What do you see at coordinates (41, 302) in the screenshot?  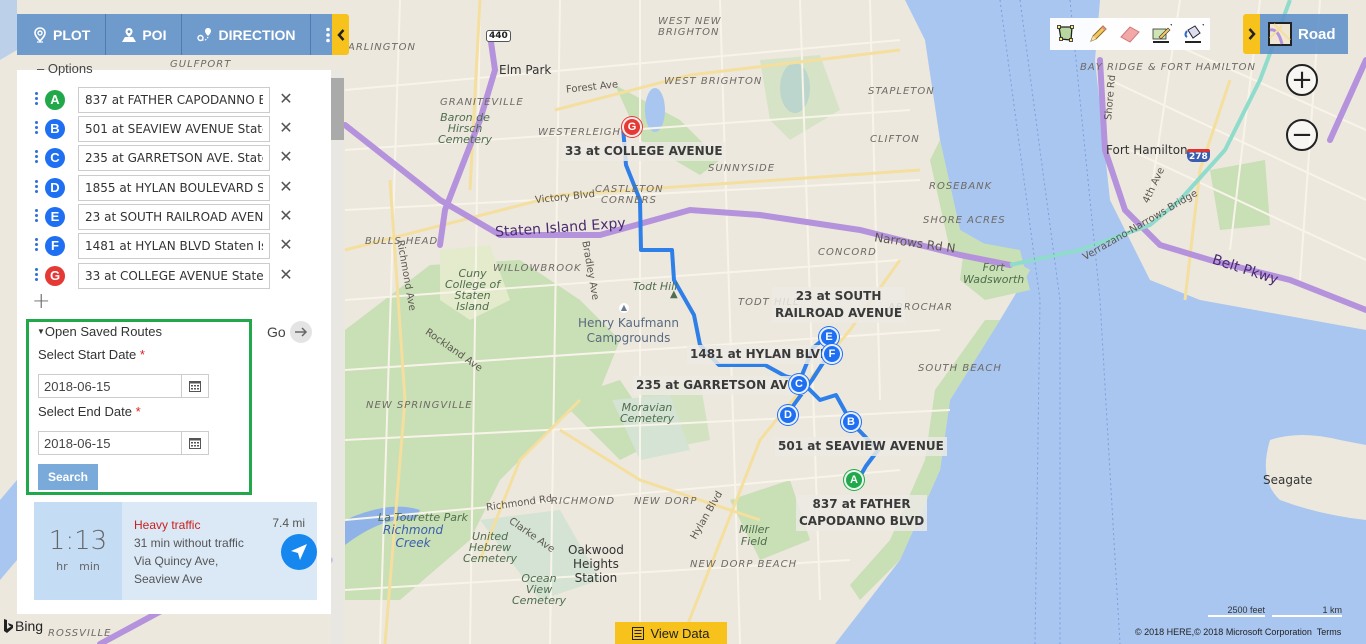 I see `add-waypoint-button: +` at bounding box center [41, 302].